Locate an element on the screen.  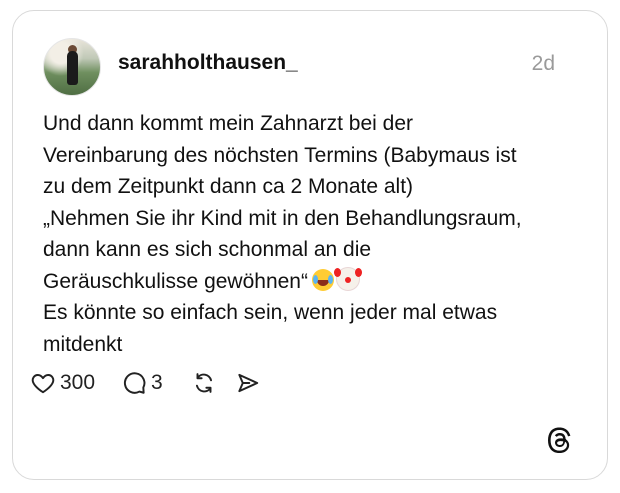
avatar-figure is located at coordinates (72, 68).